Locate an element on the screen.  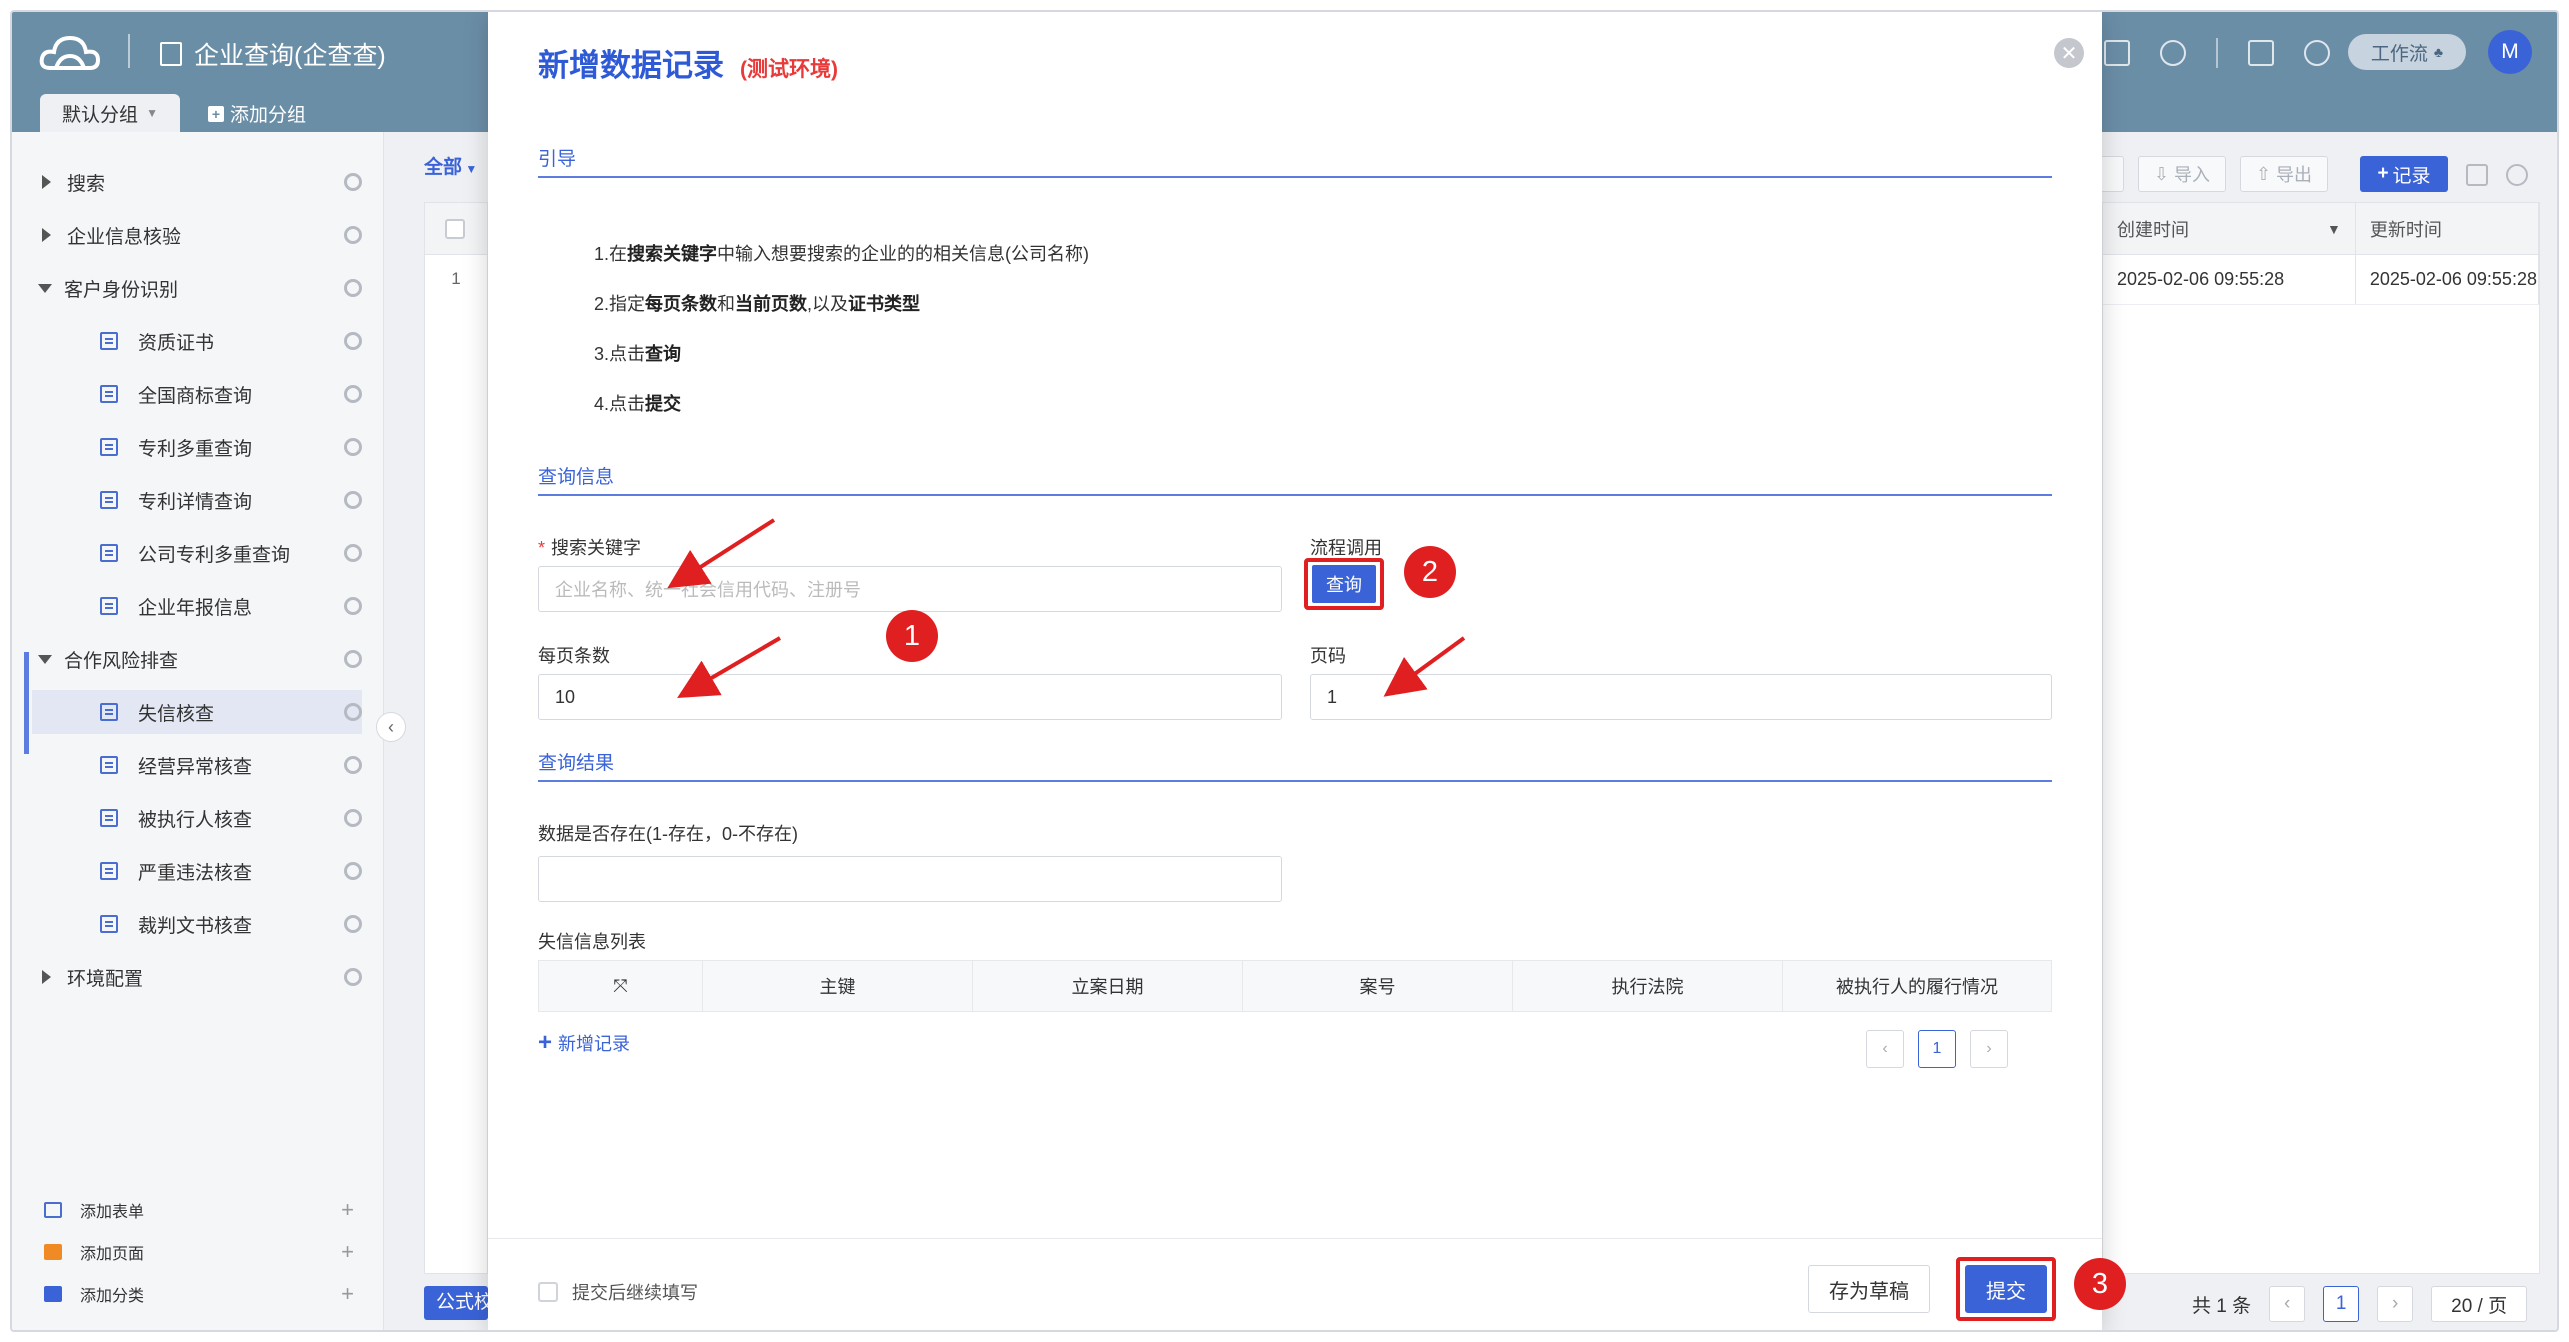
select-all-checkbox is located at coordinates (455, 229).